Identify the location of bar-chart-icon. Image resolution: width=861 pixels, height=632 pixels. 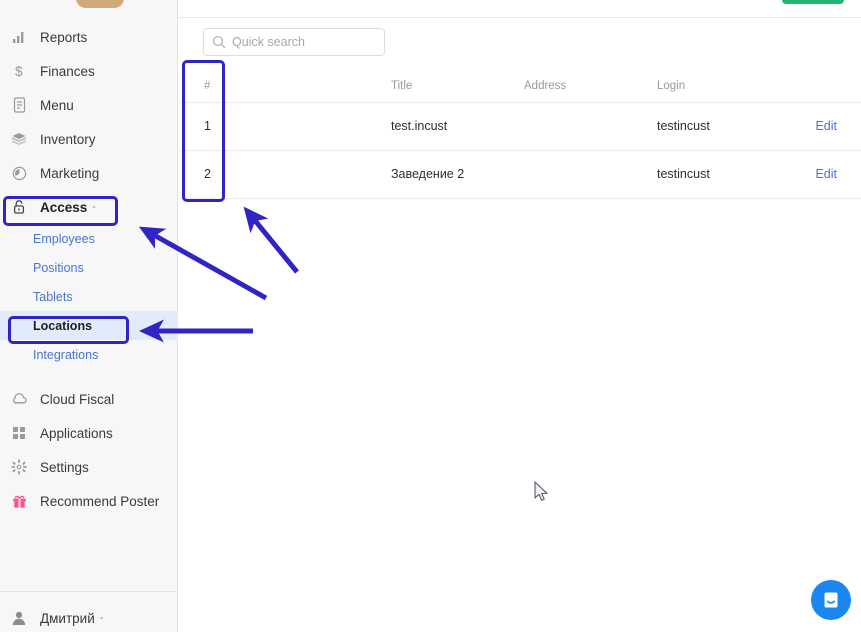
(19, 37).